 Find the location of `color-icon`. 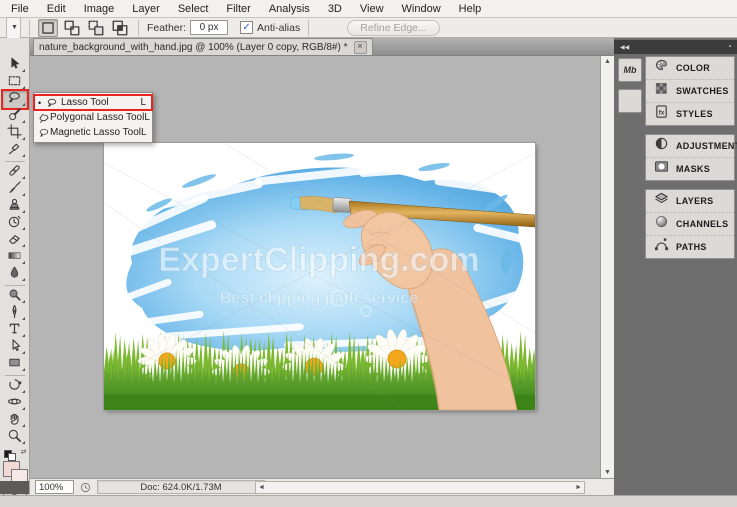

color-icon is located at coordinates (661, 68).